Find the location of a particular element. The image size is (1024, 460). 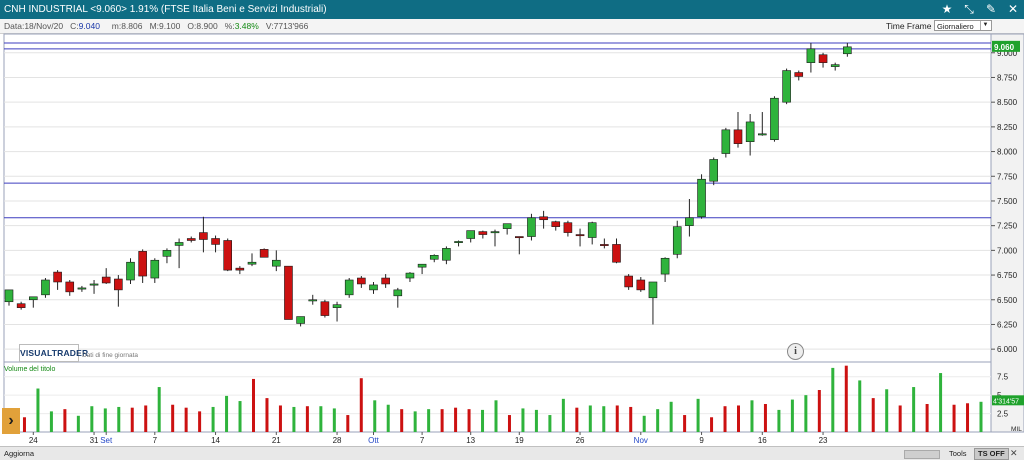

x-tick-label: 14 is located at coordinates (215, 440).